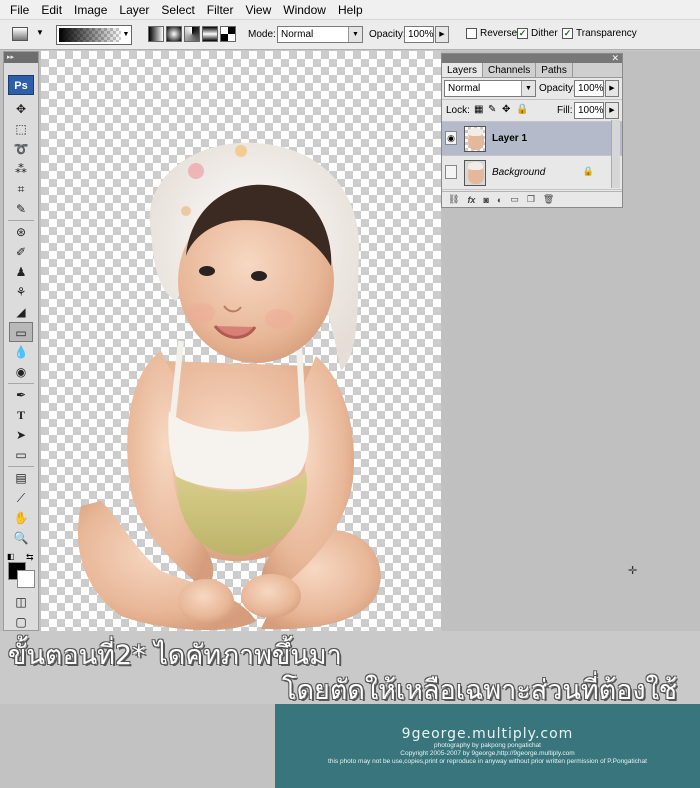 This screenshot has width=700, height=788. What do you see at coordinates (220, 10) in the screenshot?
I see `menu-filter: Filter` at bounding box center [220, 10].